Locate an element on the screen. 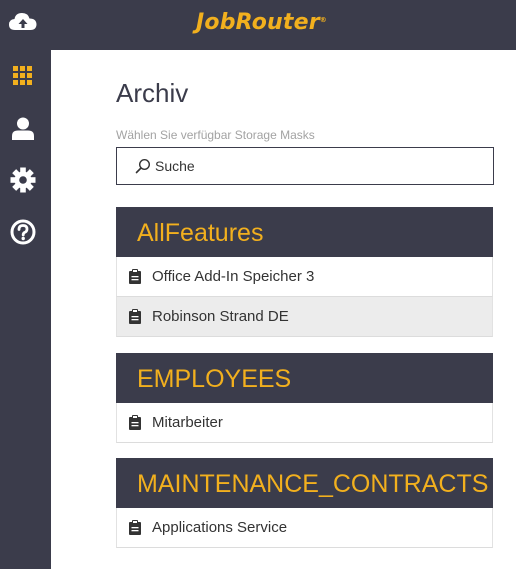  cloud-upload-icon is located at coordinates (23, 22).